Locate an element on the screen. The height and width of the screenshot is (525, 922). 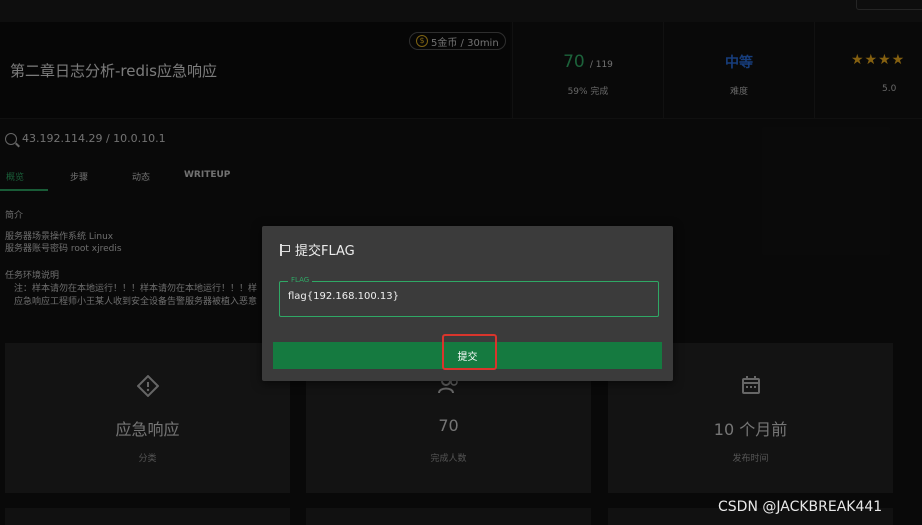
dialog-title: 提交FLAG is located at coordinates (317, 249).